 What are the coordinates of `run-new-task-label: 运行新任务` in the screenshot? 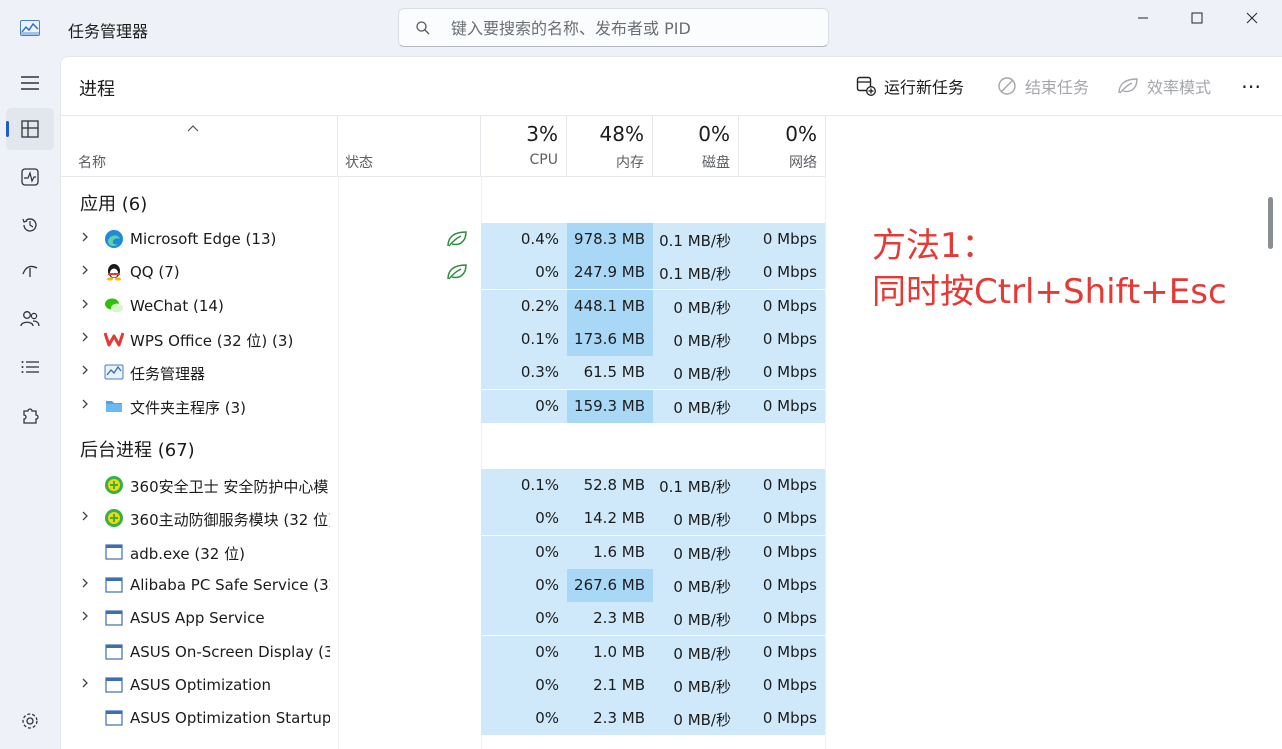 It's located at (924, 86).